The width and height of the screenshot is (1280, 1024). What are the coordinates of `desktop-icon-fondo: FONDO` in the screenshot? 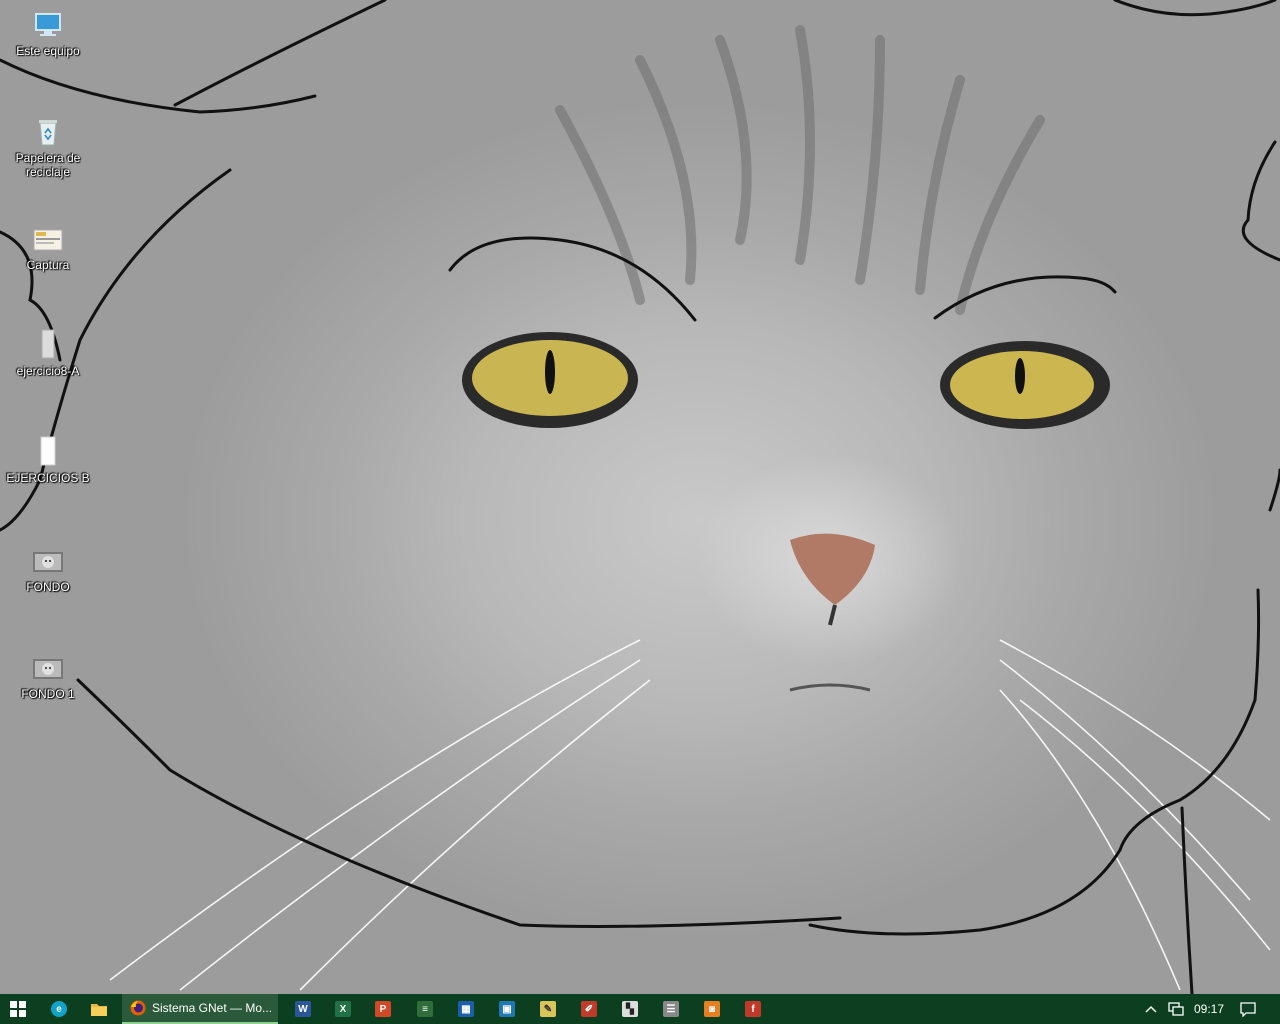 It's located at (48, 569).